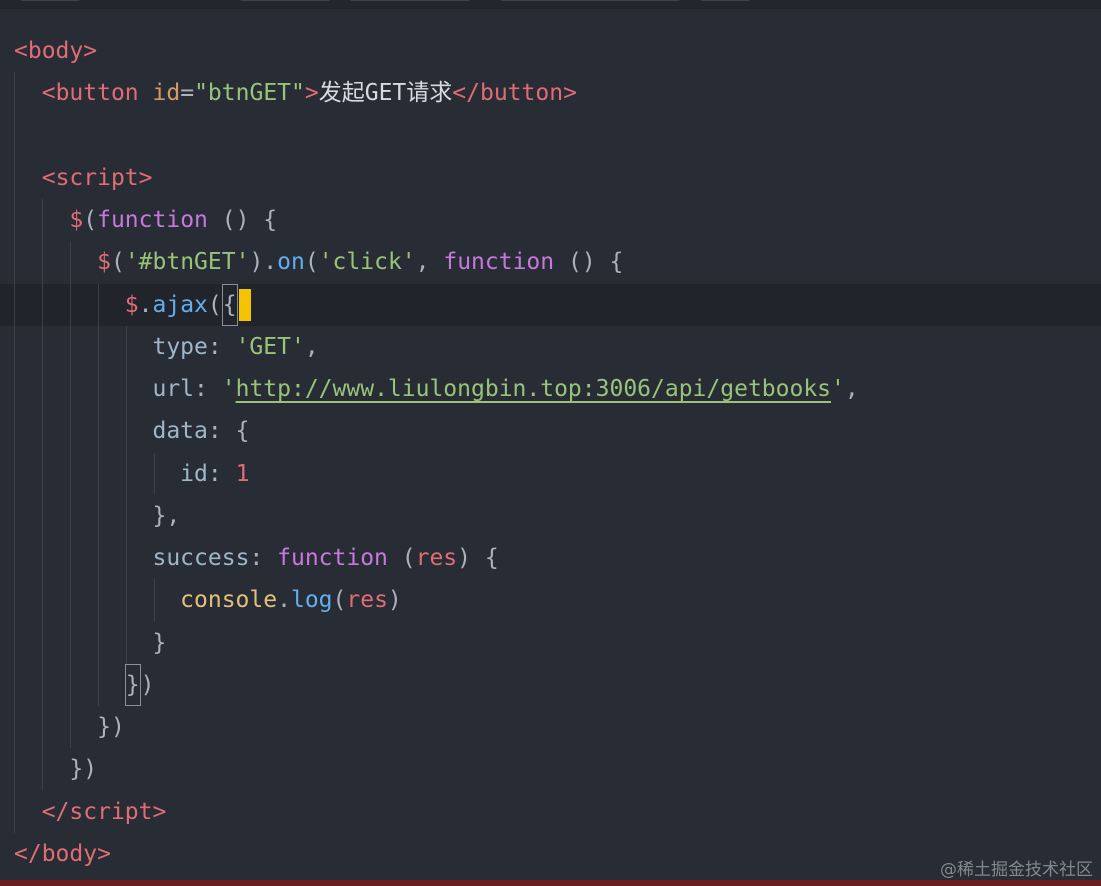 This screenshot has width=1101, height=886. What do you see at coordinates (550, 135) in the screenshot?
I see `code-line` at bounding box center [550, 135].